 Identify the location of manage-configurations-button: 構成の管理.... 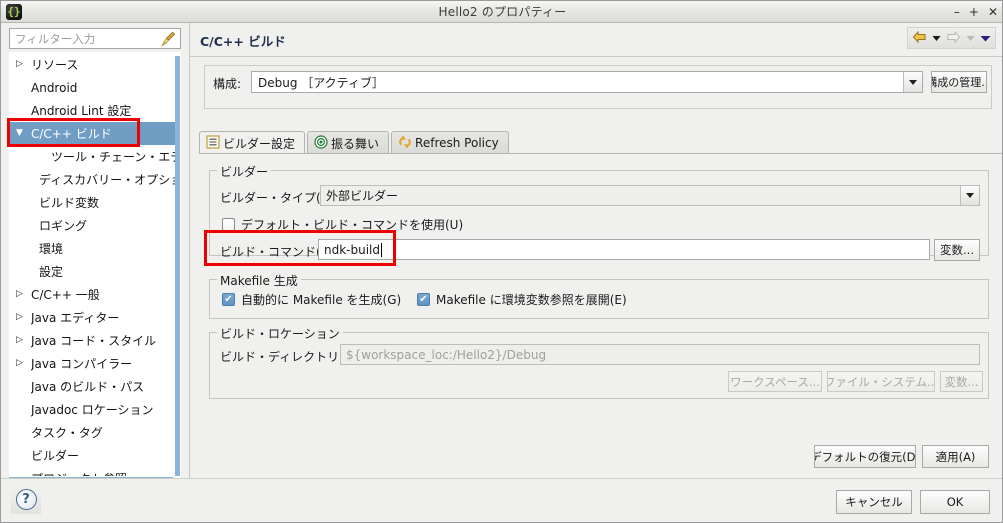
(959, 82).